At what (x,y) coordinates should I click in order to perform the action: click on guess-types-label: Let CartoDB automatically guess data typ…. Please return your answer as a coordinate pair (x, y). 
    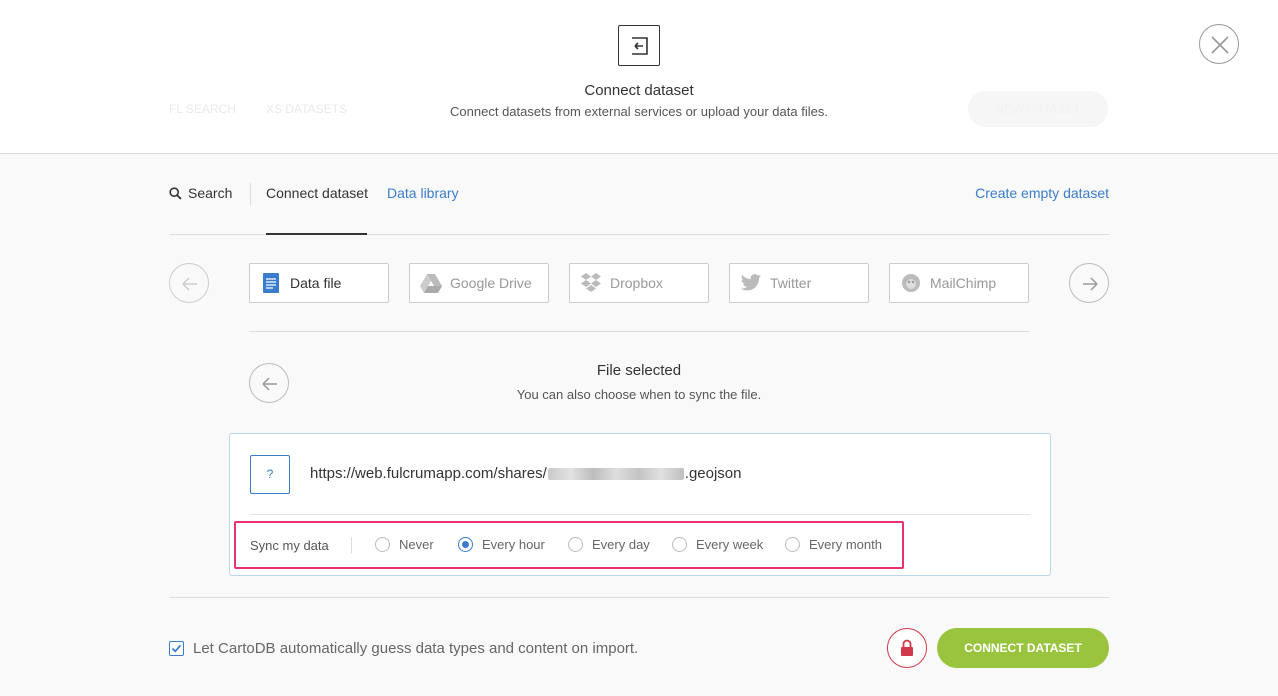
    Looking at the image, I should click on (416, 648).